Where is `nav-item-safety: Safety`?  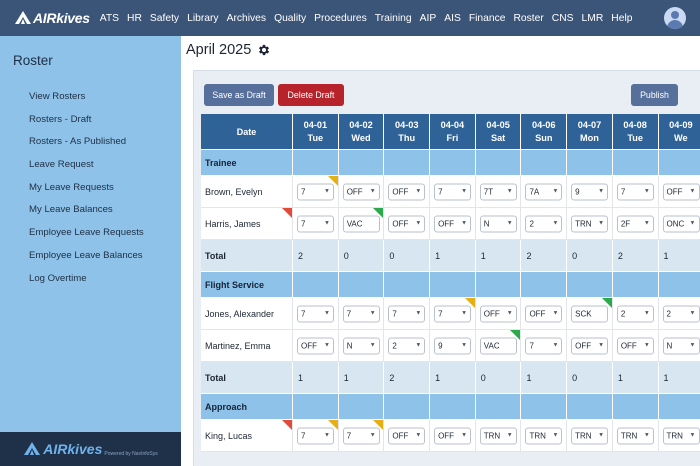 nav-item-safety: Safety is located at coordinates (164, 18).